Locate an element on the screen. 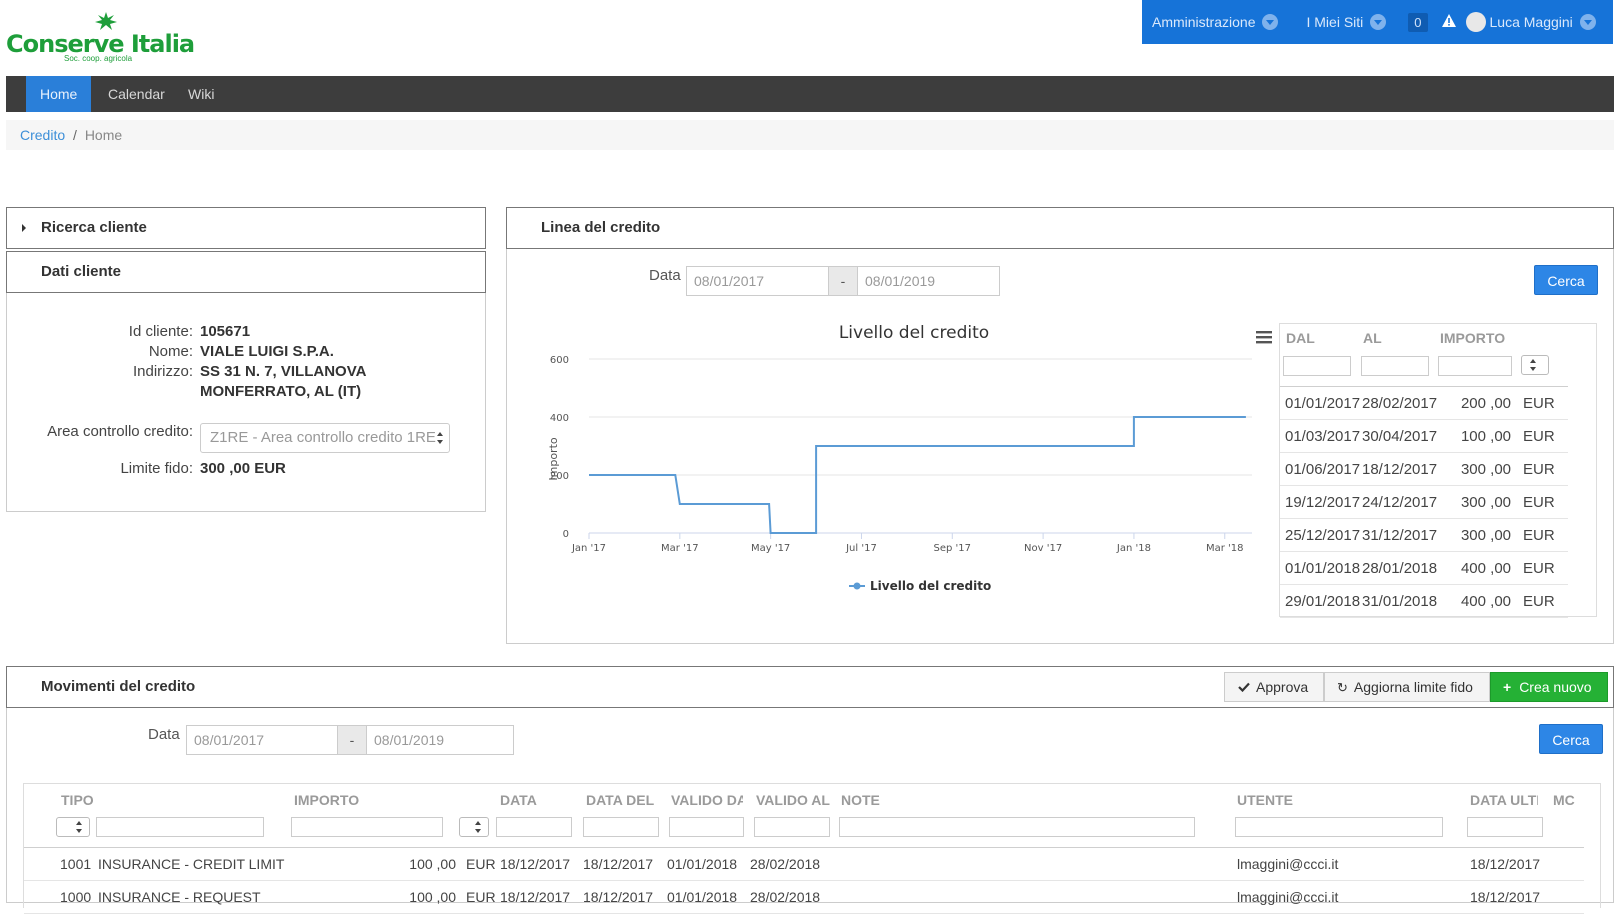 The image size is (1621, 914). x-tick-label: May '17 is located at coordinates (770, 548).